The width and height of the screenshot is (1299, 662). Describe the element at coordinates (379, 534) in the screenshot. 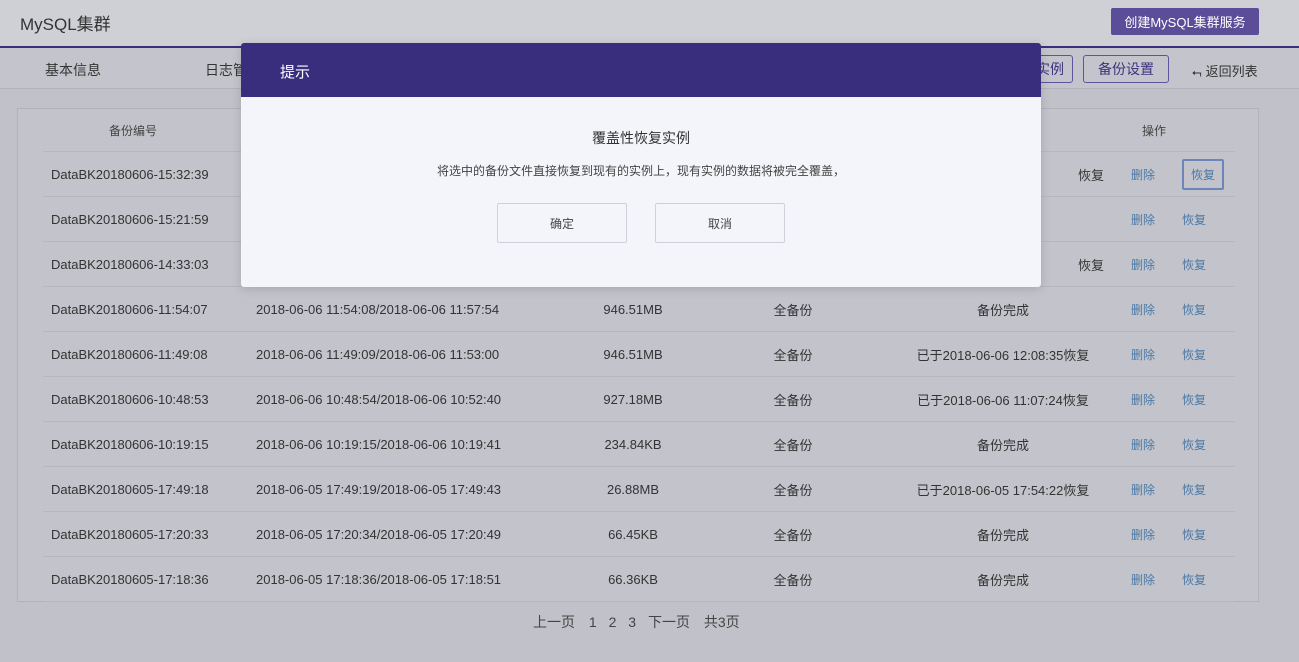

I see `backup-time-range: 2018-06-05 17:20:34/2018-06-05 17:20:49` at that location.